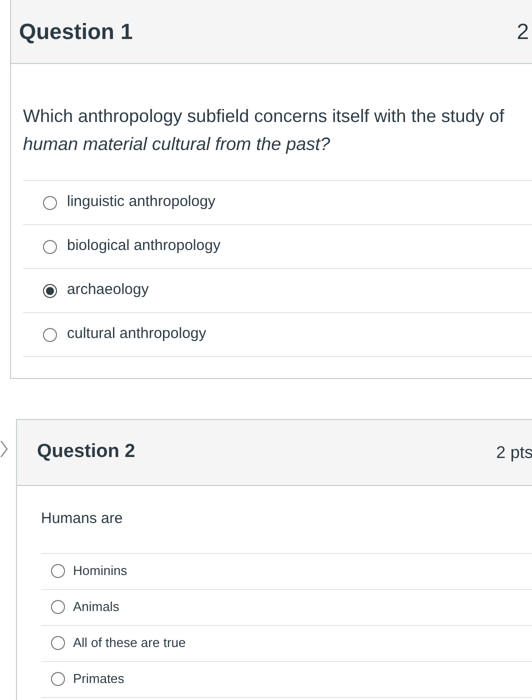  Describe the element at coordinates (76, 32) in the screenshot. I see `question-title: Question 1` at that location.